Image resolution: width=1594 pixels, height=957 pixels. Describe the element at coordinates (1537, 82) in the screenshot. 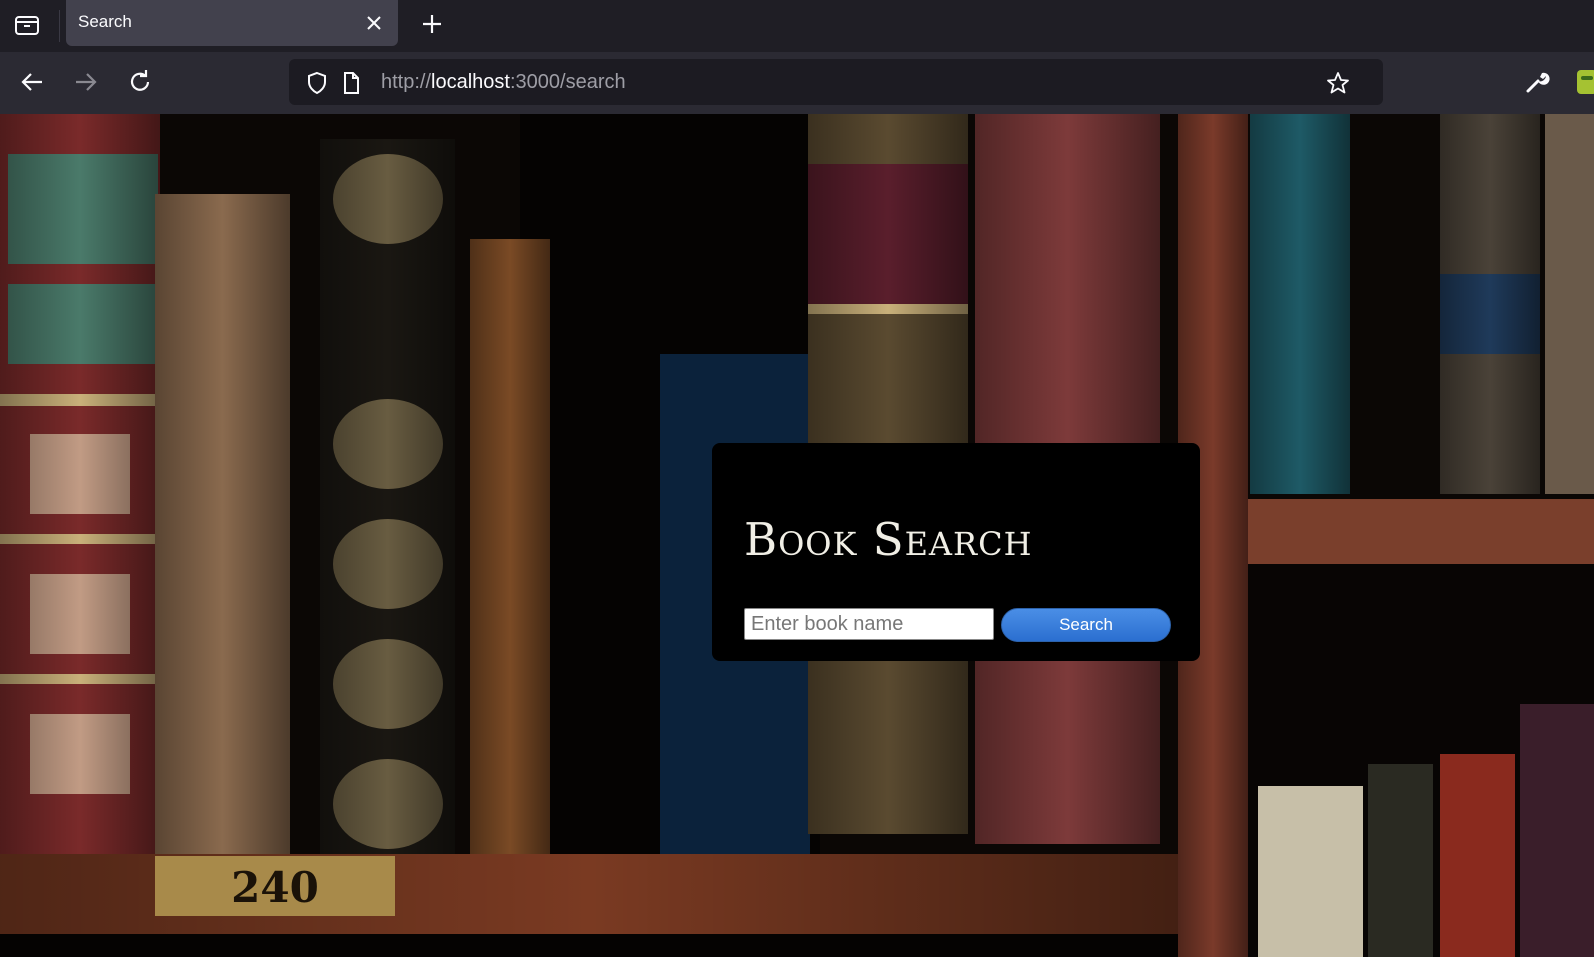

I see `wrench-icon` at that location.